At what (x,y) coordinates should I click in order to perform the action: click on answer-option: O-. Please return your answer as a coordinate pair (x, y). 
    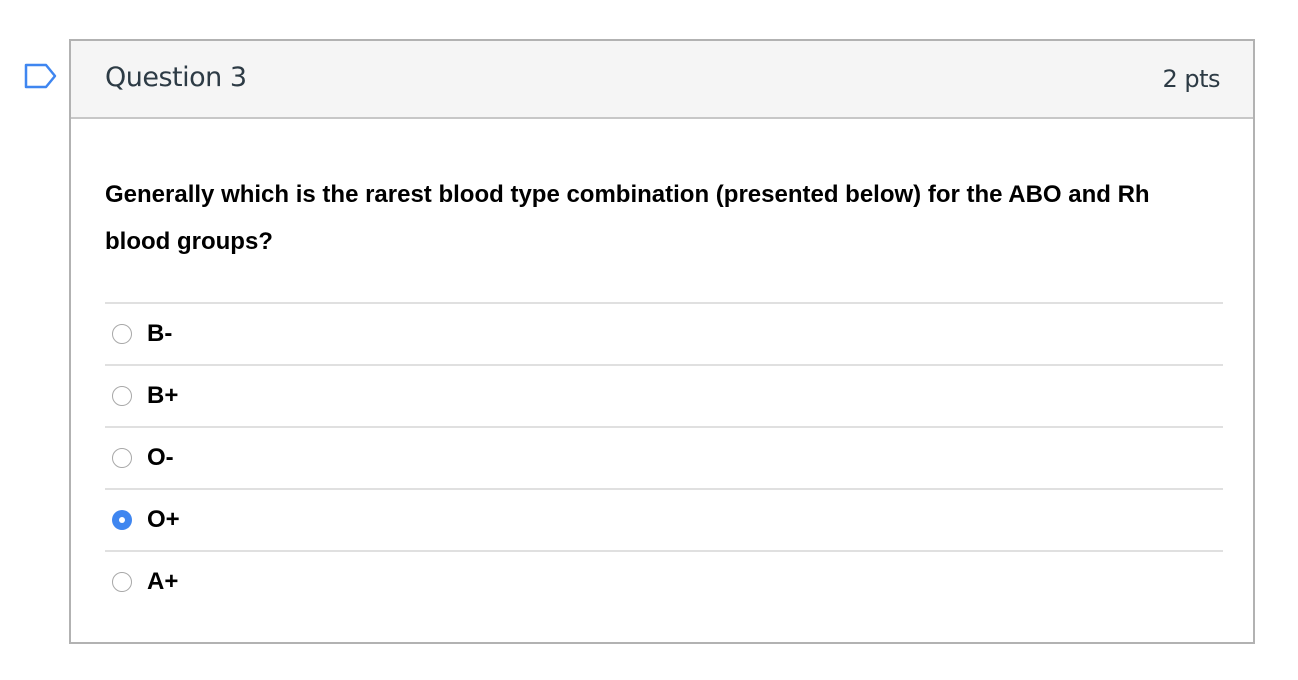
    Looking at the image, I should click on (664, 457).